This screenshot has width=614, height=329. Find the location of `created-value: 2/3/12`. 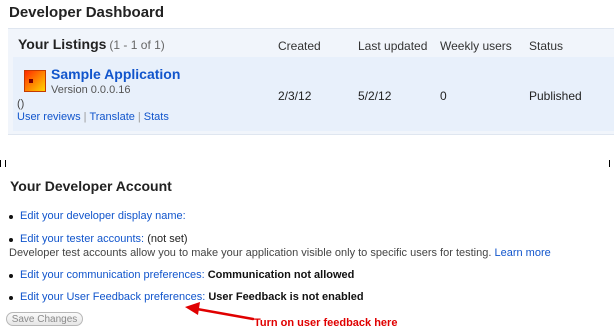

created-value: 2/3/12 is located at coordinates (295, 96).